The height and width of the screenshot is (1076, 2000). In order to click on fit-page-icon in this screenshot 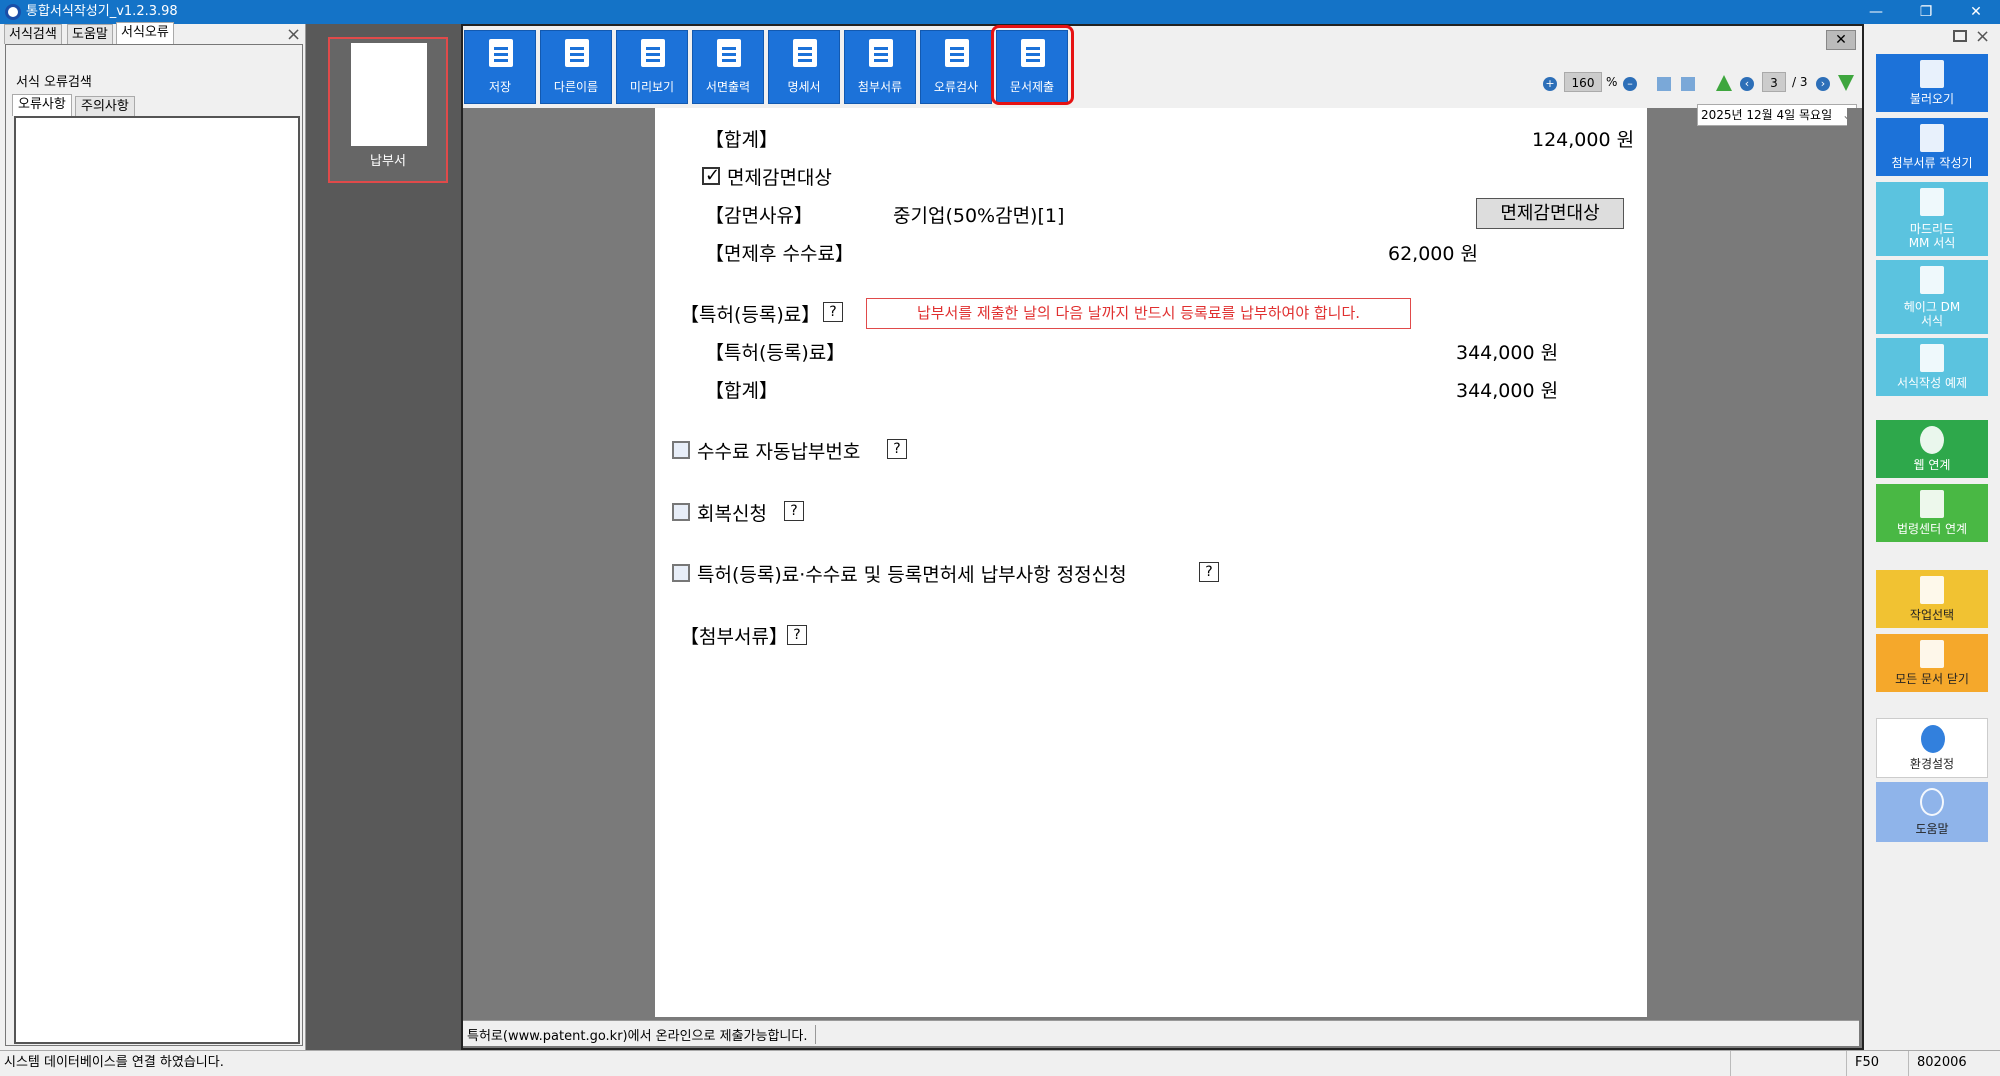, I will do `click(1688, 84)`.